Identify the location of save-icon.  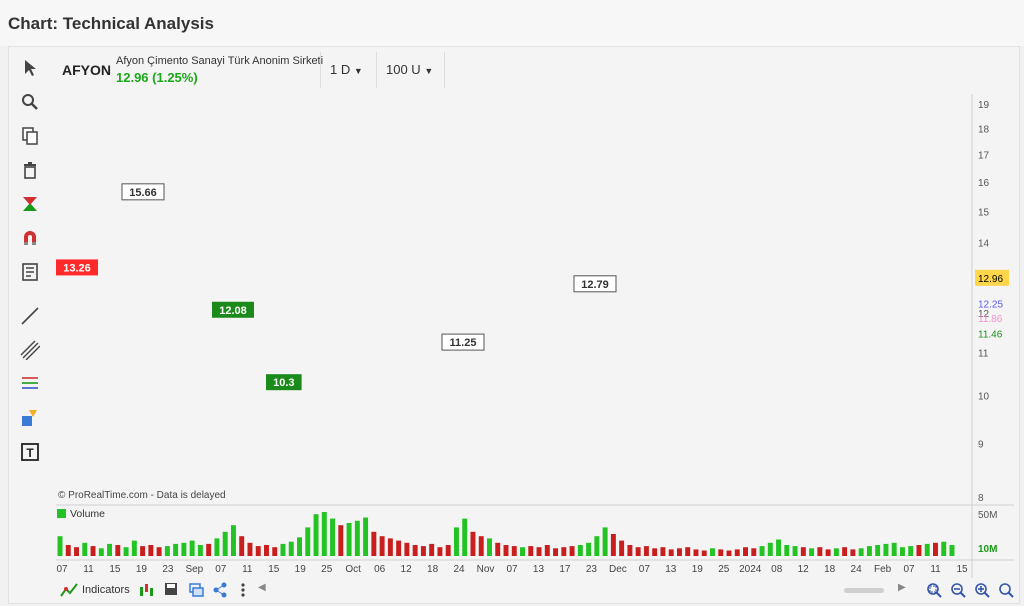
(171, 589).